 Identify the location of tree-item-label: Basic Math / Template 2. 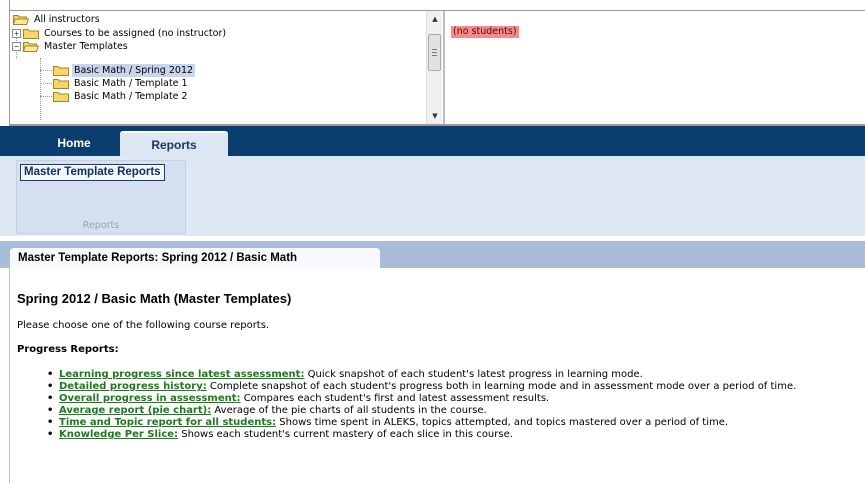
(131, 96).